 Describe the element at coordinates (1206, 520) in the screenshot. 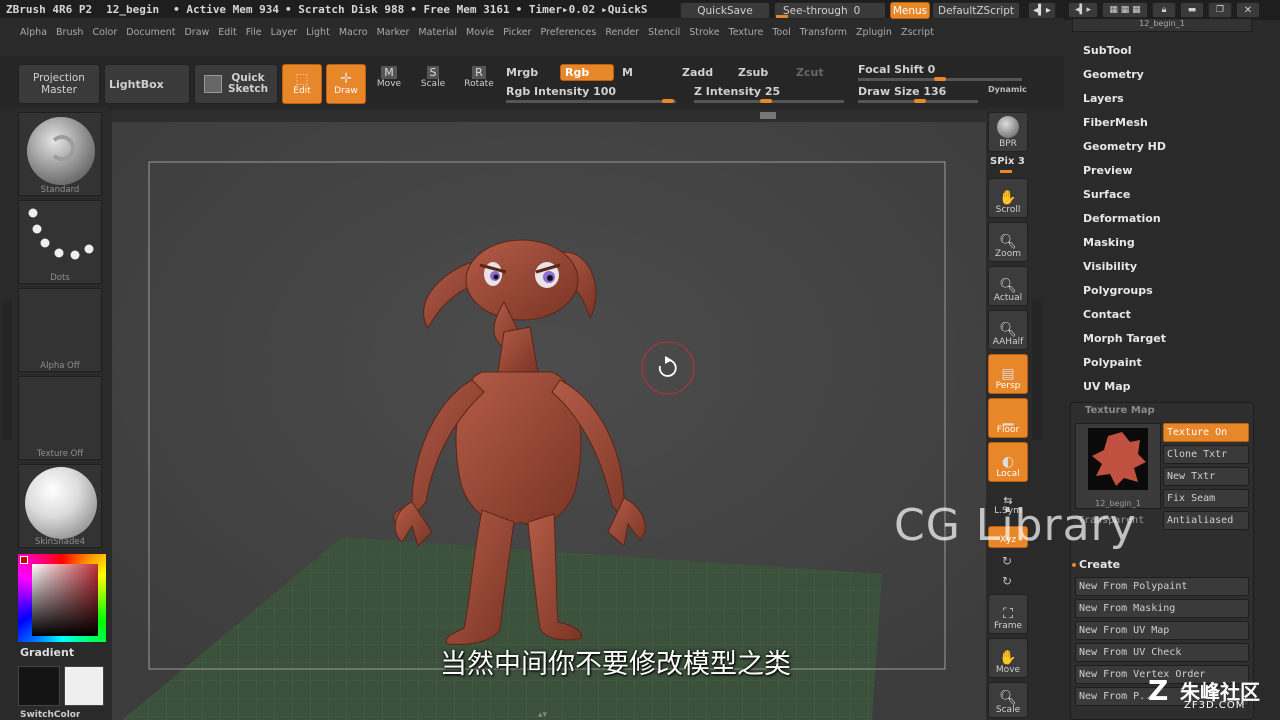

I see `antialiased-toggle: Antialiased` at that location.